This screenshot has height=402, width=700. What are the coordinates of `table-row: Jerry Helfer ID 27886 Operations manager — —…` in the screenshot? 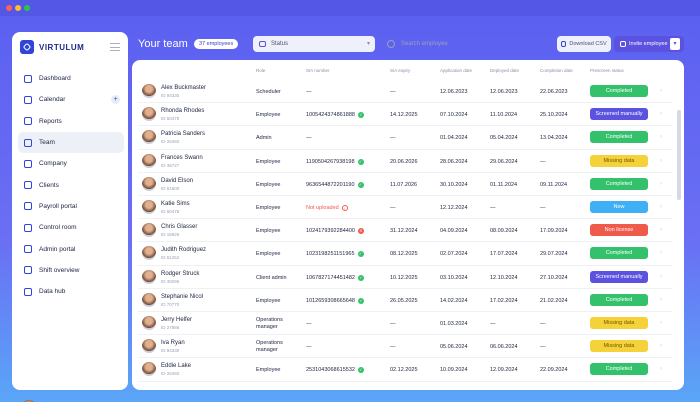 It's located at (405, 324).